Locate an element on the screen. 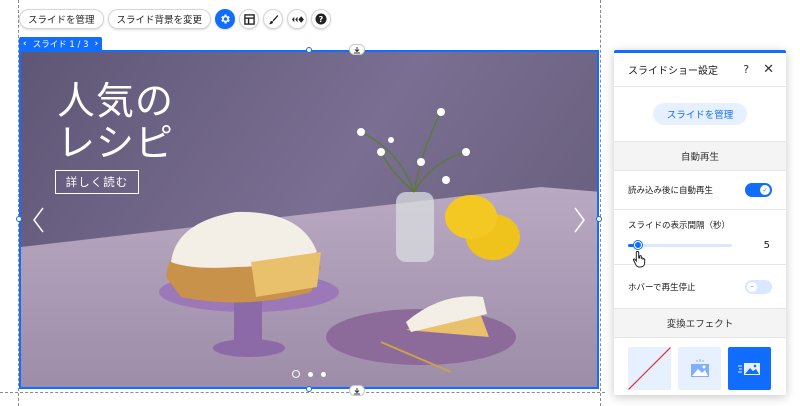  help-button: ? is located at coordinates (321, 19).